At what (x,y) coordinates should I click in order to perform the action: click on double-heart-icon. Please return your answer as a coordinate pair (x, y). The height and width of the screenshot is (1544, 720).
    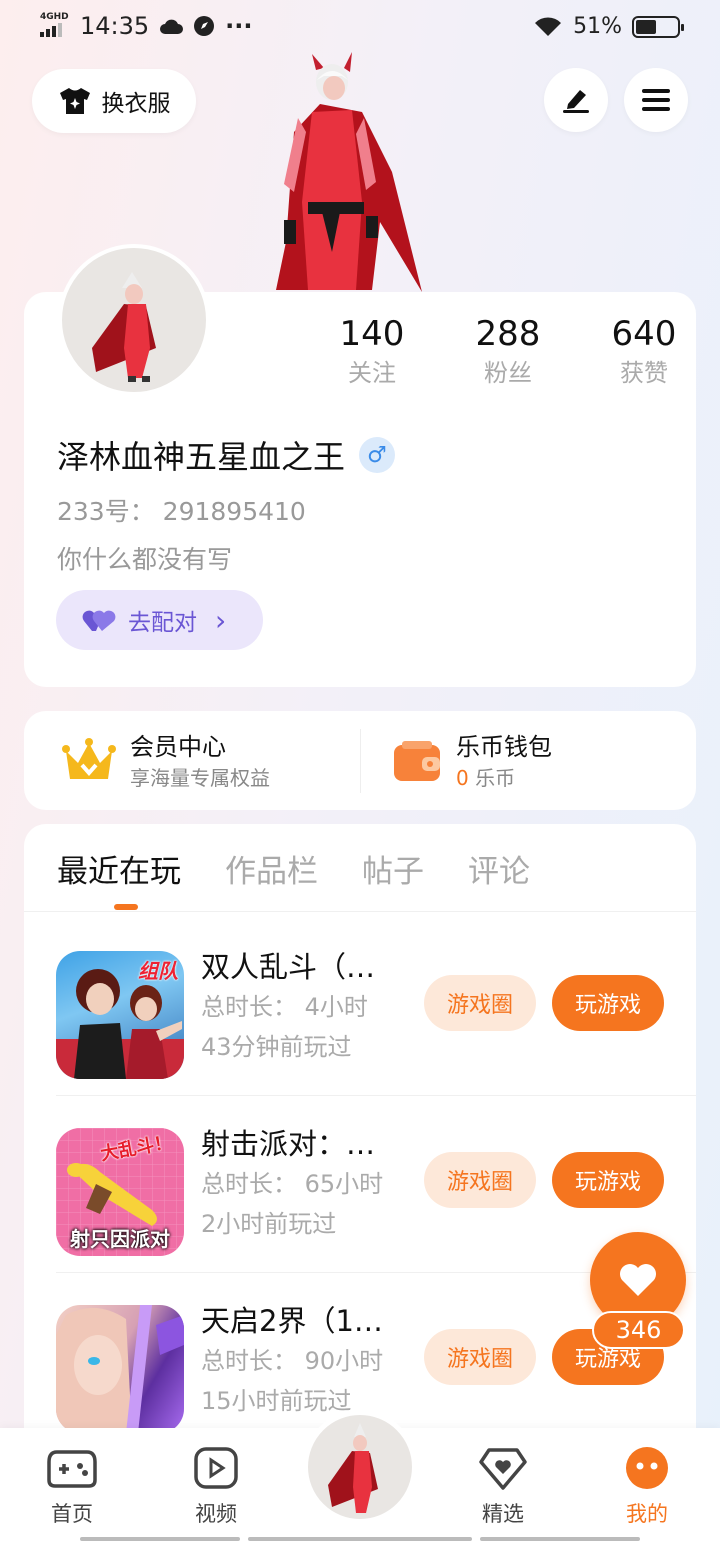
    Looking at the image, I should click on (99, 620).